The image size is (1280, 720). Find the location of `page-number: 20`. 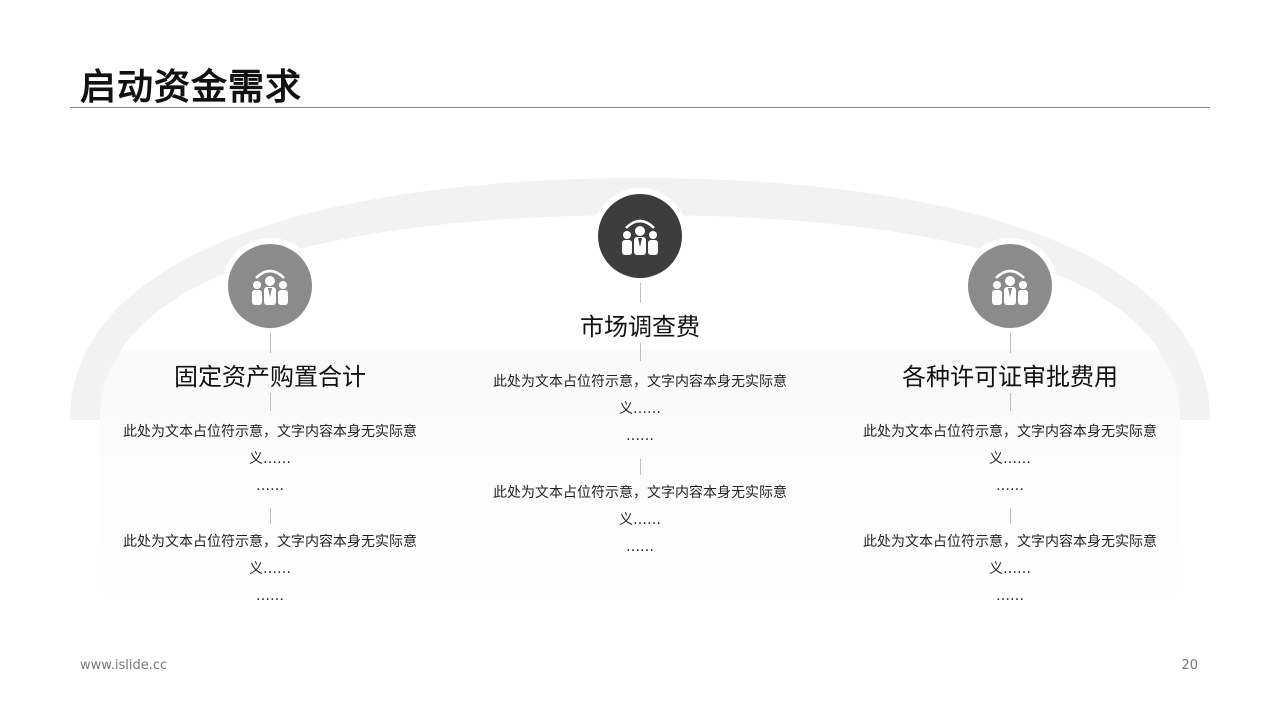

page-number: 20 is located at coordinates (1189, 665).